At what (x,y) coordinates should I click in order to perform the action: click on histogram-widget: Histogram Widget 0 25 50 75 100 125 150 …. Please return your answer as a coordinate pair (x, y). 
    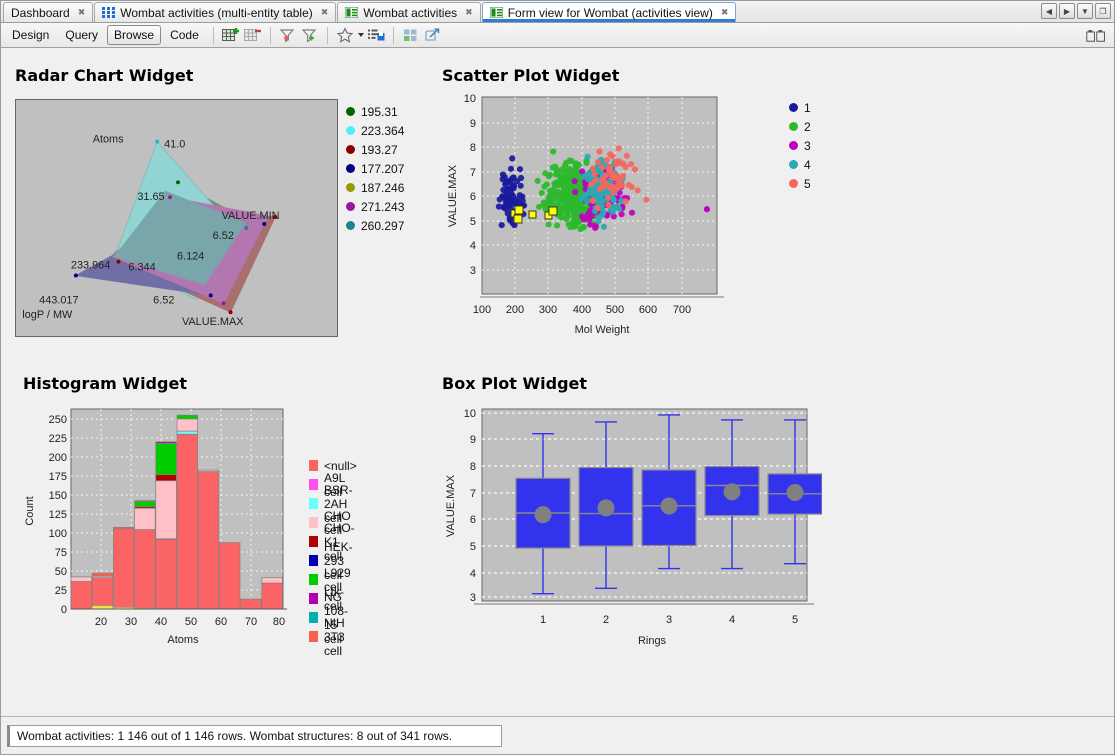
    Looking at the image, I should click on (190, 516).